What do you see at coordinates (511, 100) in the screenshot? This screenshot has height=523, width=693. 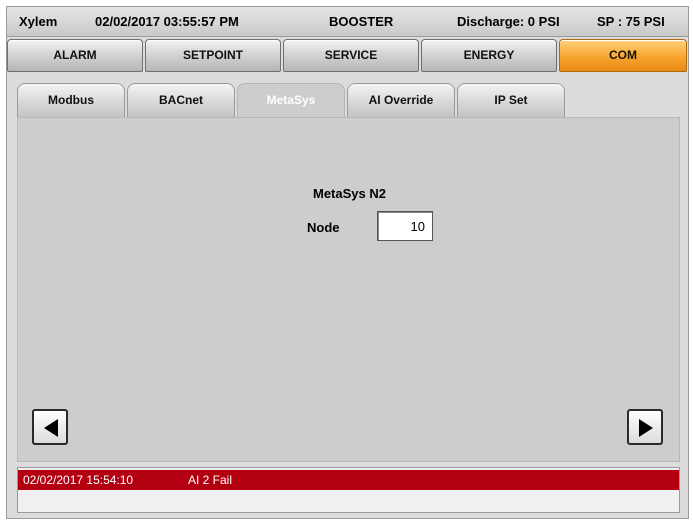 I see `subtab-ip-set: IP Set` at bounding box center [511, 100].